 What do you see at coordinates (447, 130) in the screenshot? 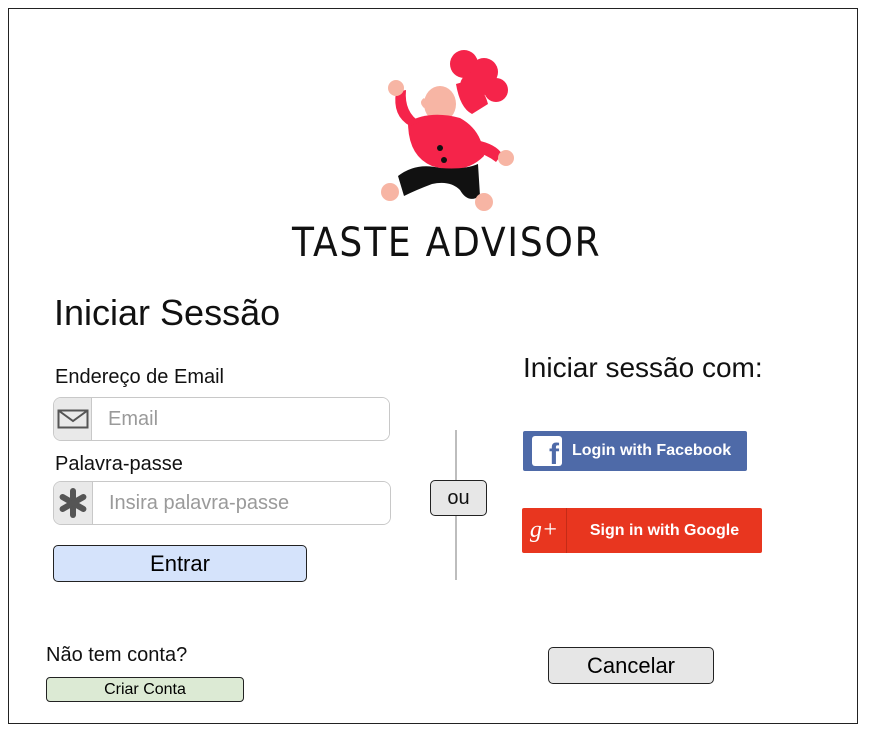
I see `chef-icon` at bounding box center [447, 130].